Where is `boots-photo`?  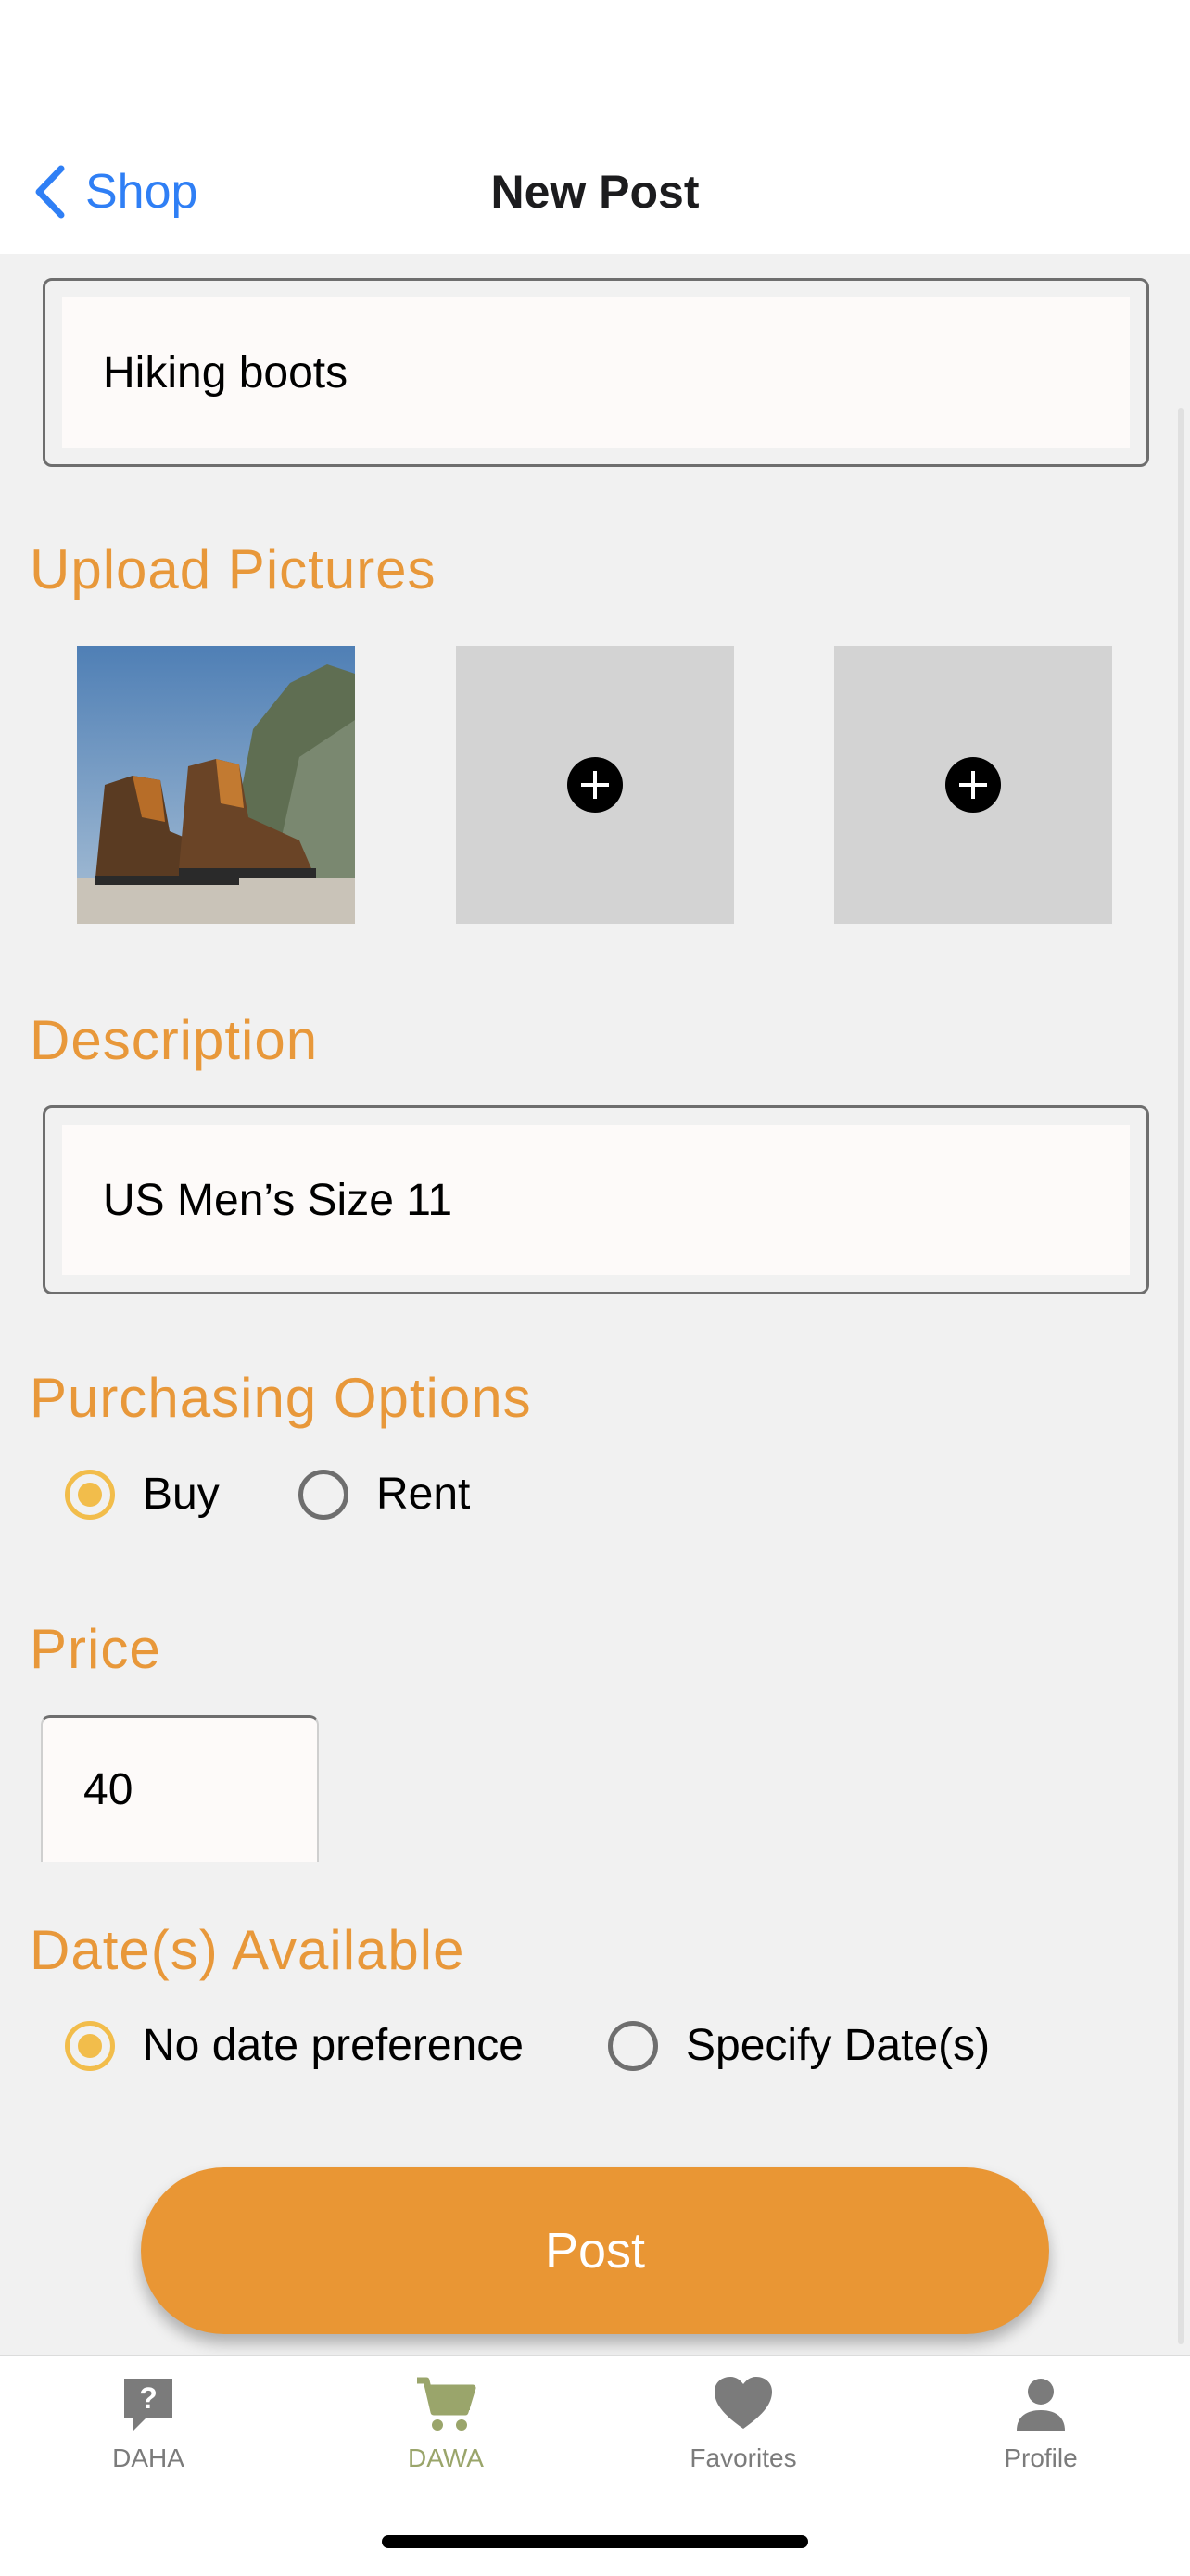 boots-photo is located at coordinates (216, 785).